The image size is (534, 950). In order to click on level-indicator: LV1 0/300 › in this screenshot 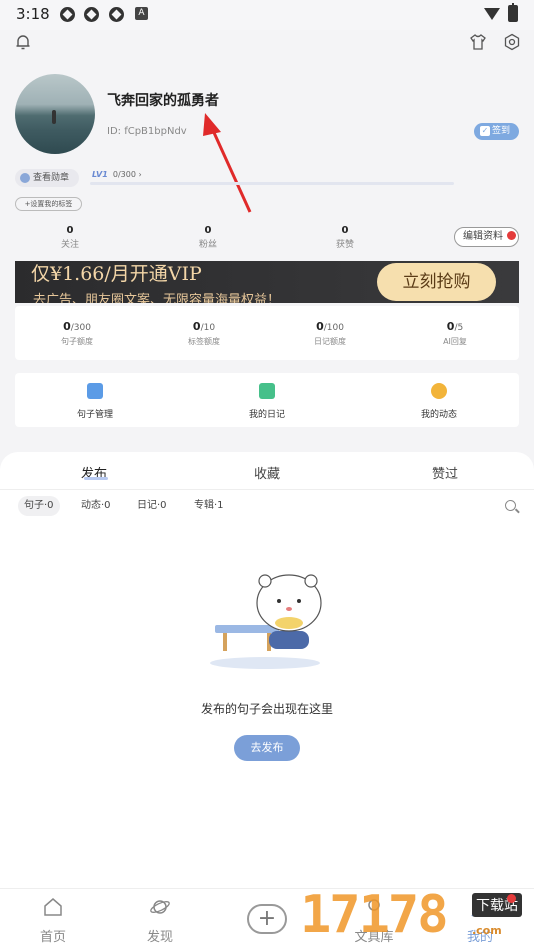, I will do `click(117, 174)`.